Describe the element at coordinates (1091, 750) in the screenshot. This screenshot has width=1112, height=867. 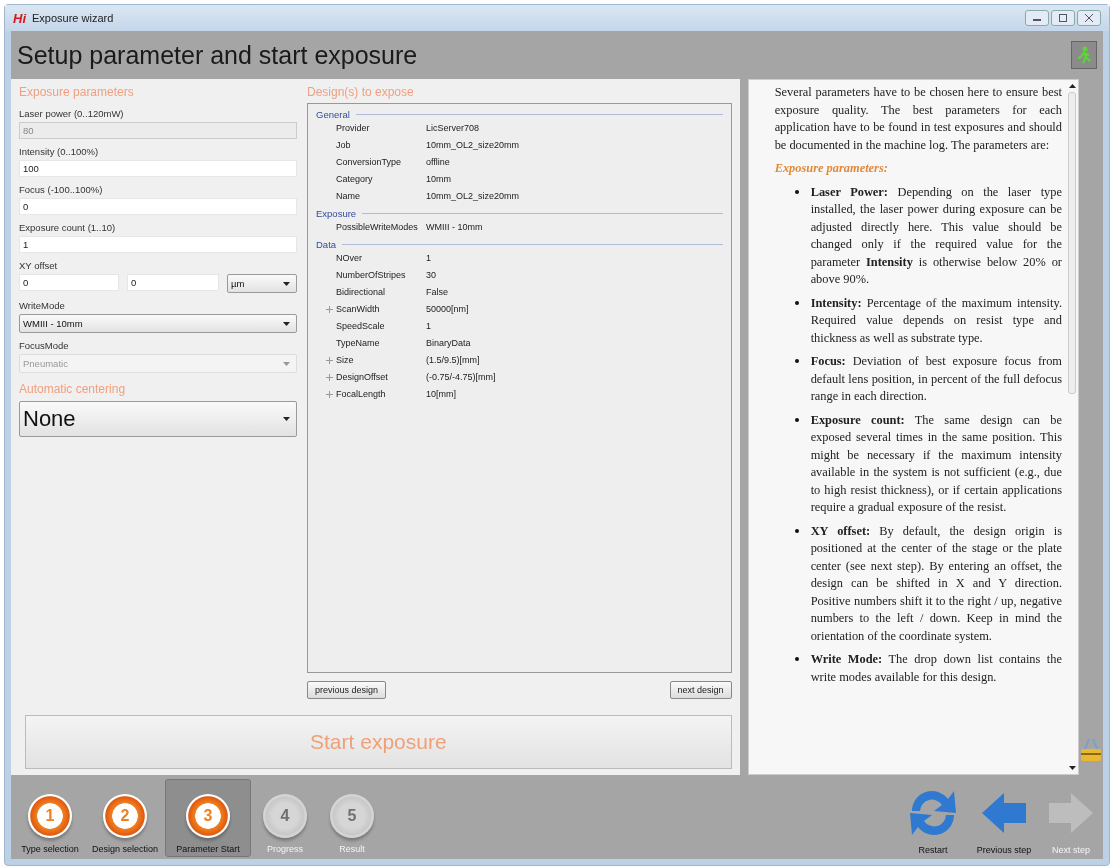
I see `toolbox-icon` at that location.